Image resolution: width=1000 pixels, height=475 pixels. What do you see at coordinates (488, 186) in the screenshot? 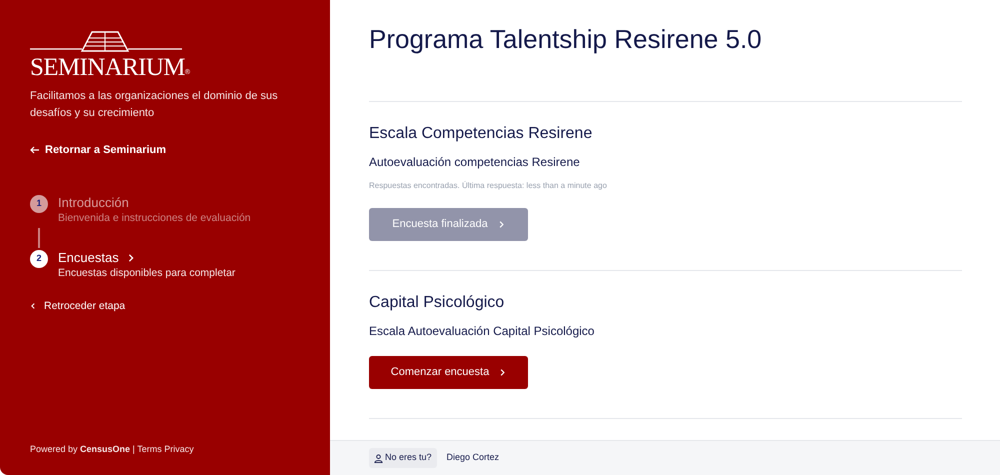
I see `survey-note: Respuestas encontradas. Última respuesta: less than a minute ago` at bounding box center [488, 186].